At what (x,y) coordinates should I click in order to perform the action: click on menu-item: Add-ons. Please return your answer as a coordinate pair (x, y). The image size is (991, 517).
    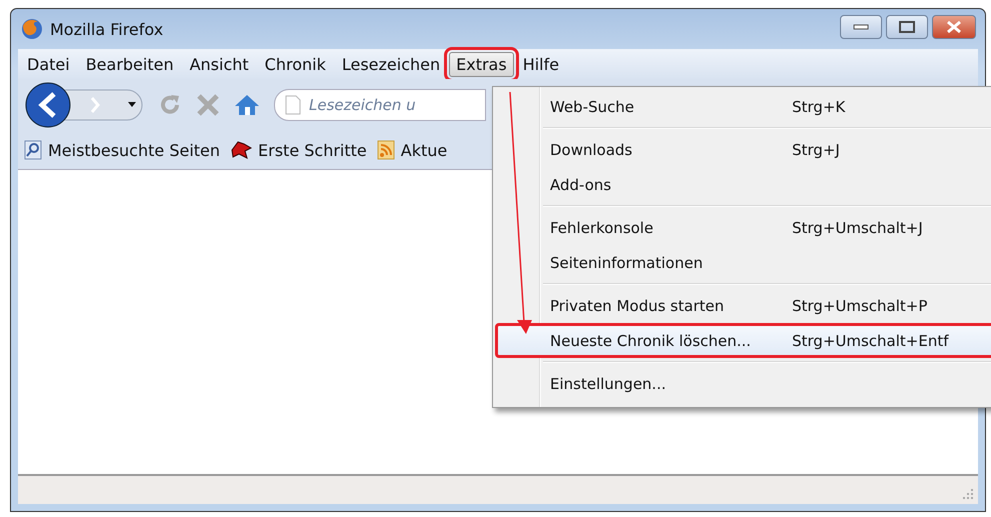
    Looking at the image, I should click on (743, 184).